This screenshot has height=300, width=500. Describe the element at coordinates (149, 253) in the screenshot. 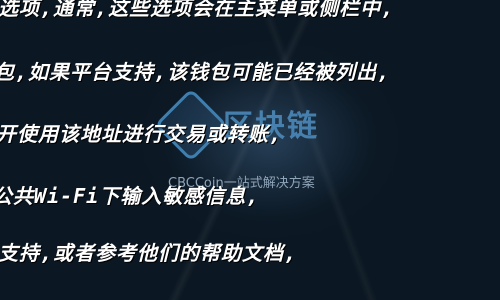

I see `overlay-text-line: 支持,或者参考他们的帮助文档,` at that location.